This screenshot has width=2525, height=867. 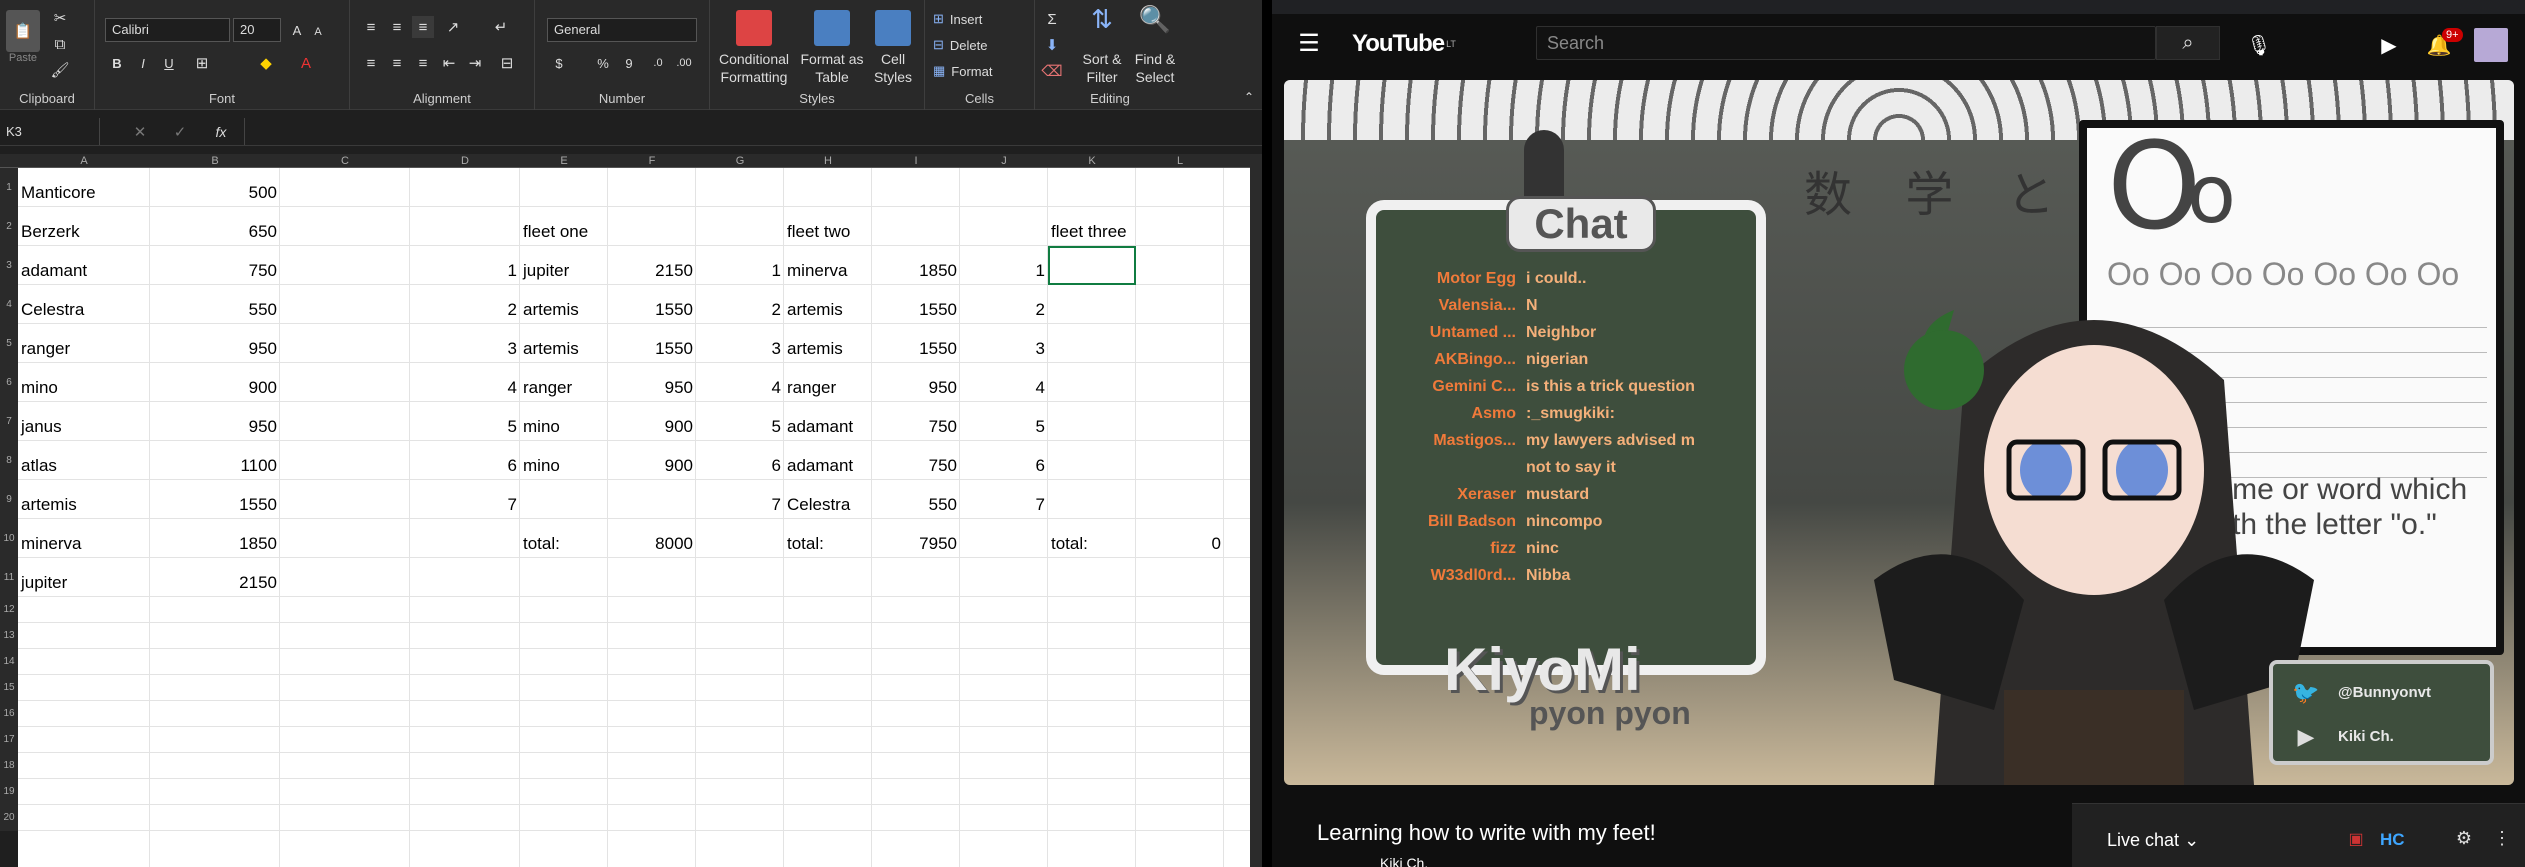 What do you see at coordinates (140, 132) in the screenshot?
I see `cancel-icon: ✕` at bounding box center [140, 132].